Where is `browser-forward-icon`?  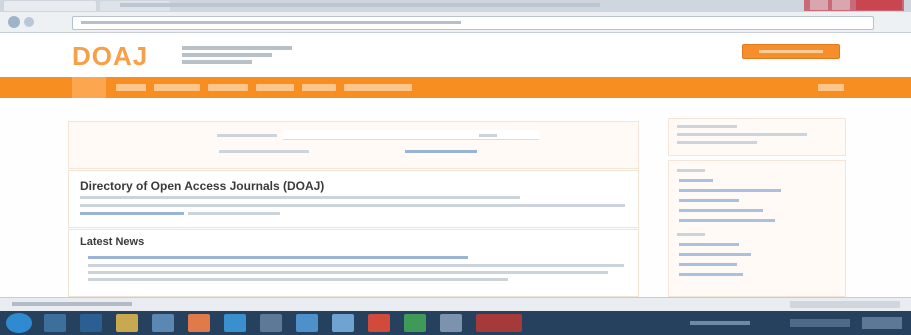 browser-forward-icon is located at coordinates (29, 22).